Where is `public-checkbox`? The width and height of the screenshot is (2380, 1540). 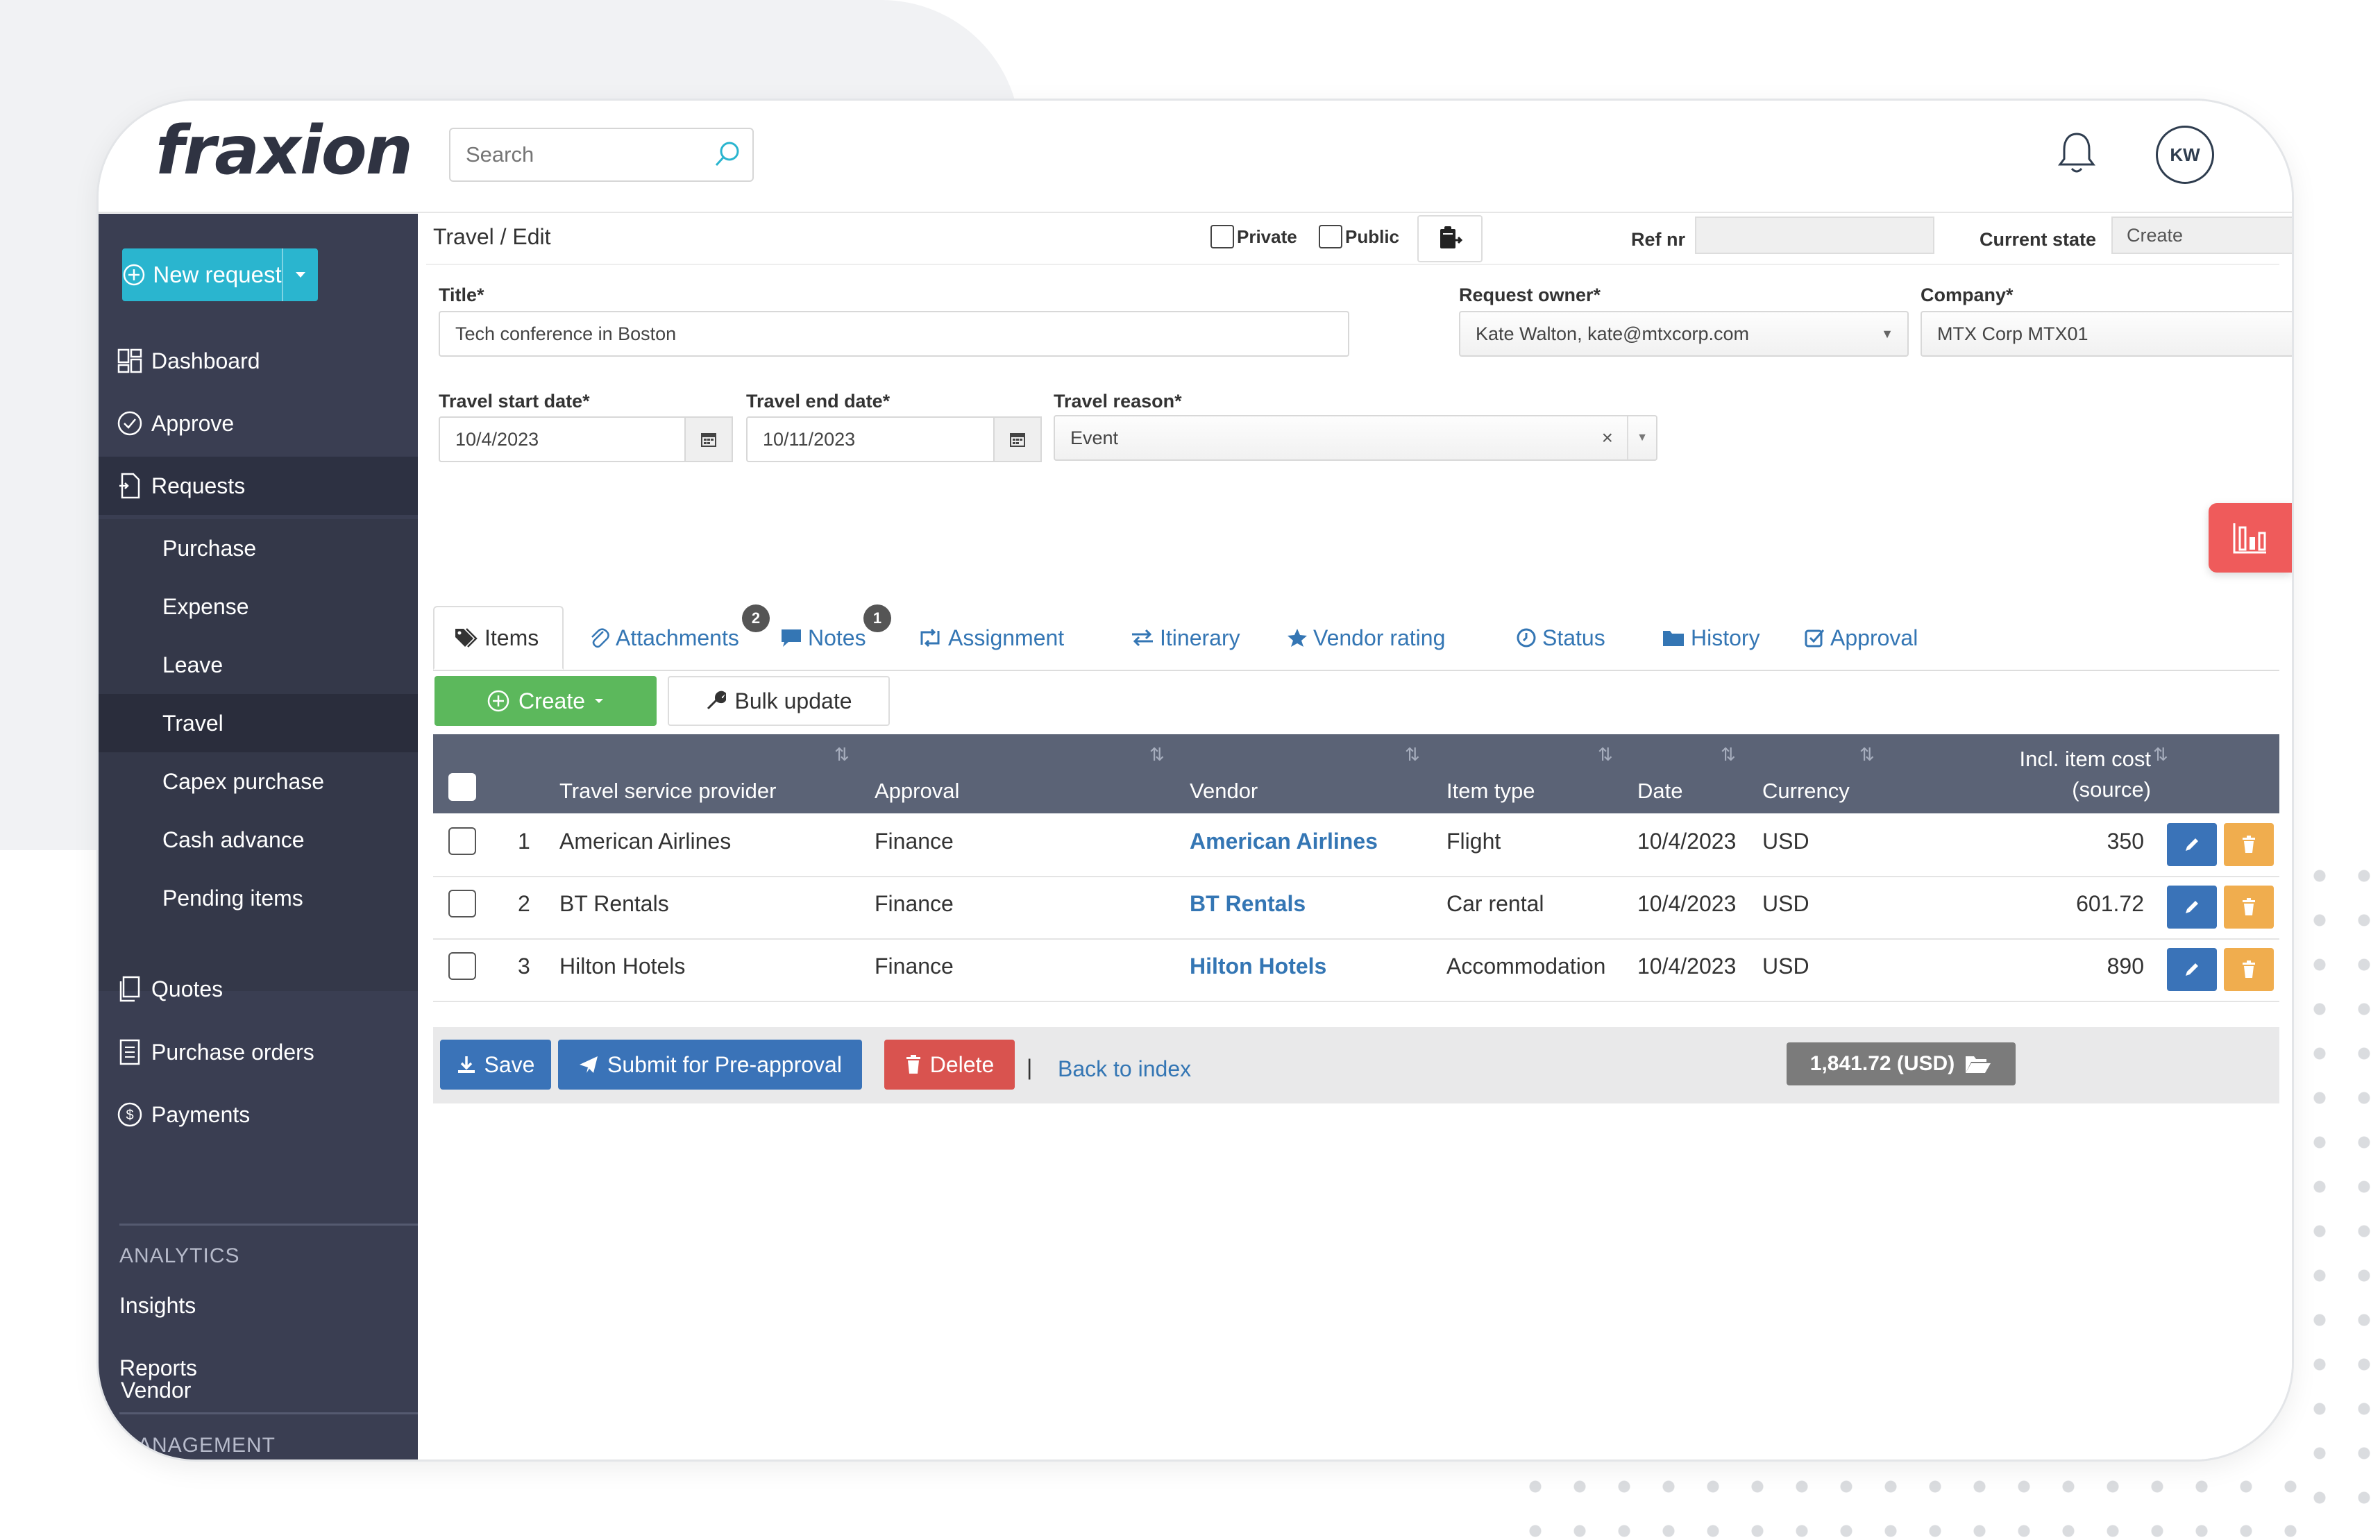 public-checkbox is located at coordinates (1330, 236).